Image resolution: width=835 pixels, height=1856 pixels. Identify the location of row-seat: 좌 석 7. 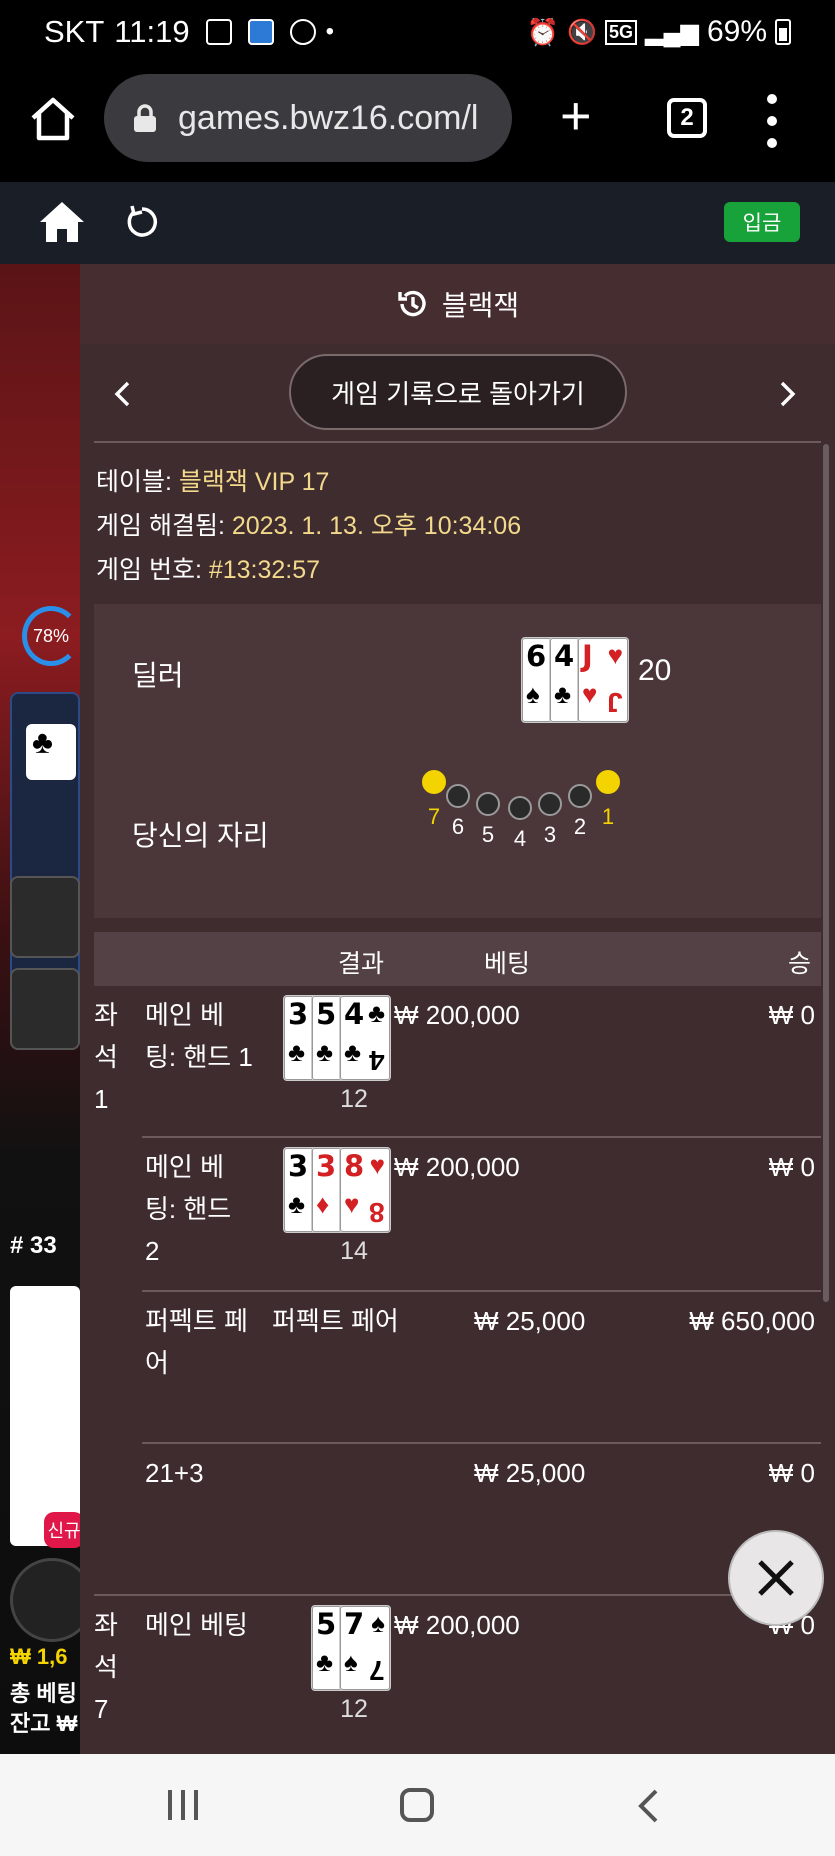
(106, 1667).